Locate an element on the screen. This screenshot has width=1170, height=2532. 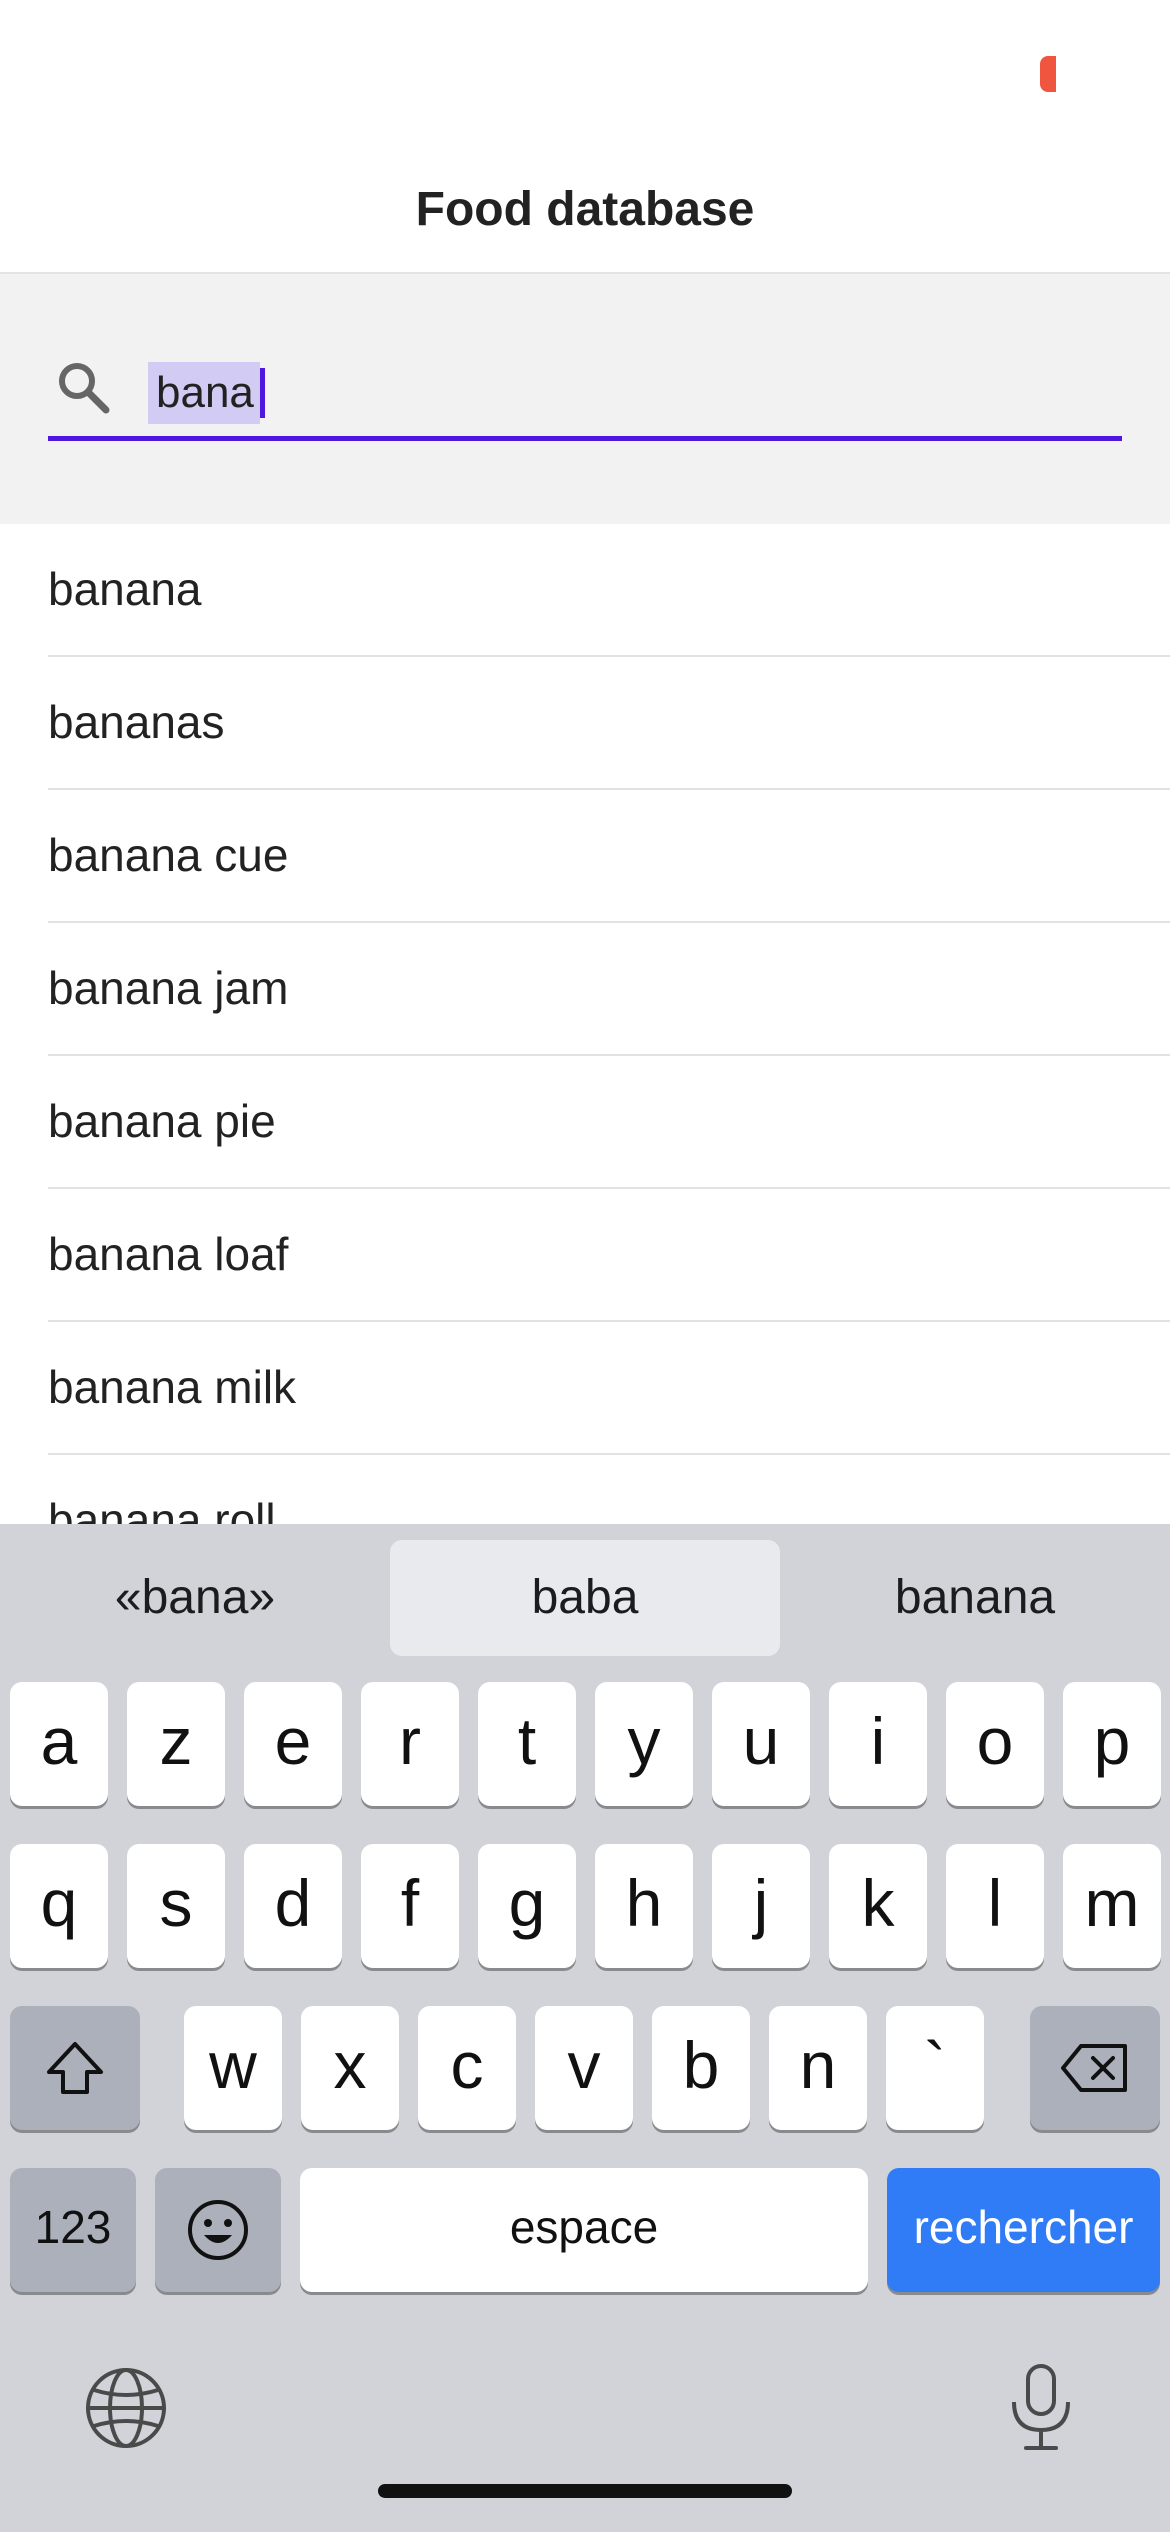
list-item: banana roll is located at coordinates (609, 1489).